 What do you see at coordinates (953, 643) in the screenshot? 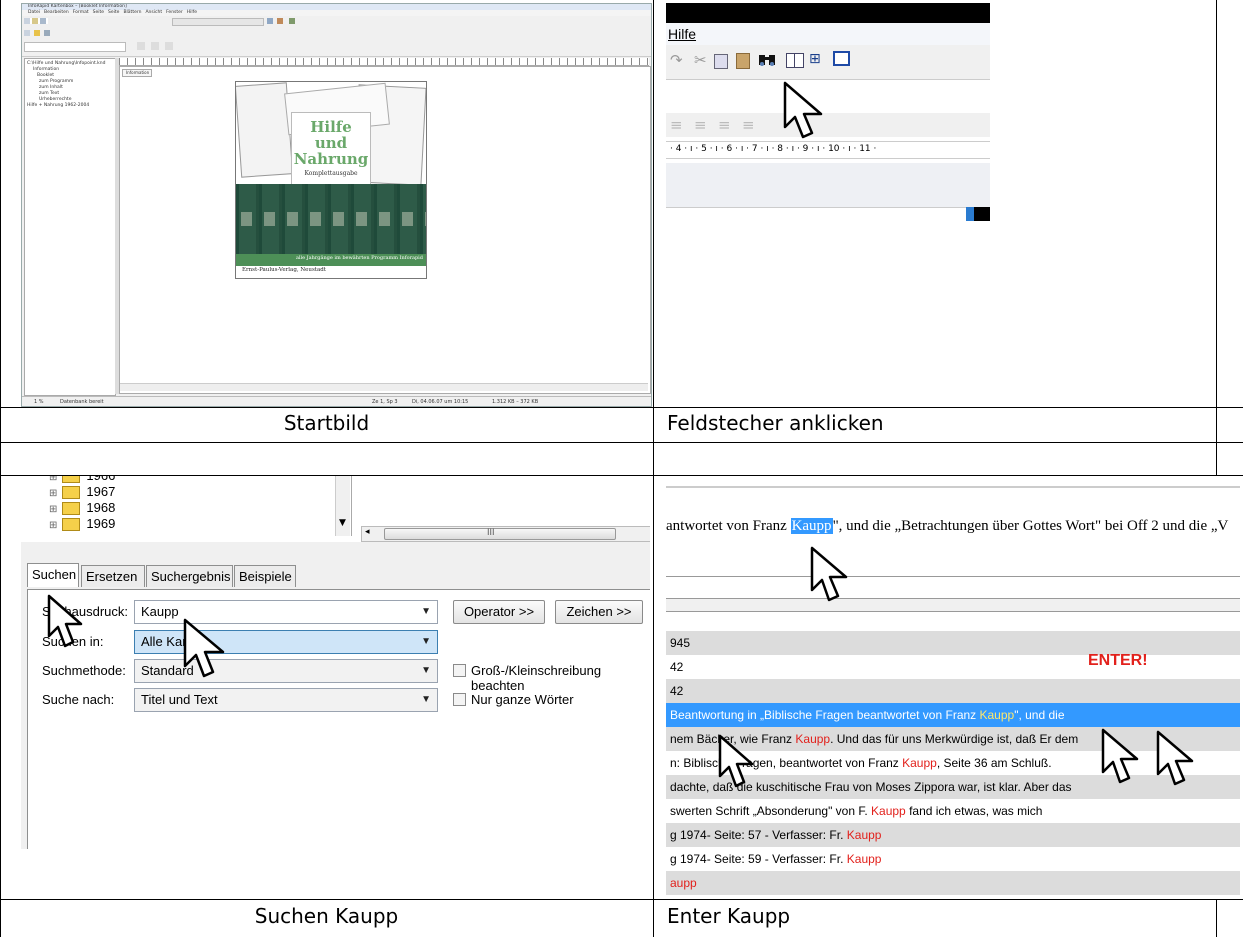
I see `result-row: 945` at bounding box center [953, 643].